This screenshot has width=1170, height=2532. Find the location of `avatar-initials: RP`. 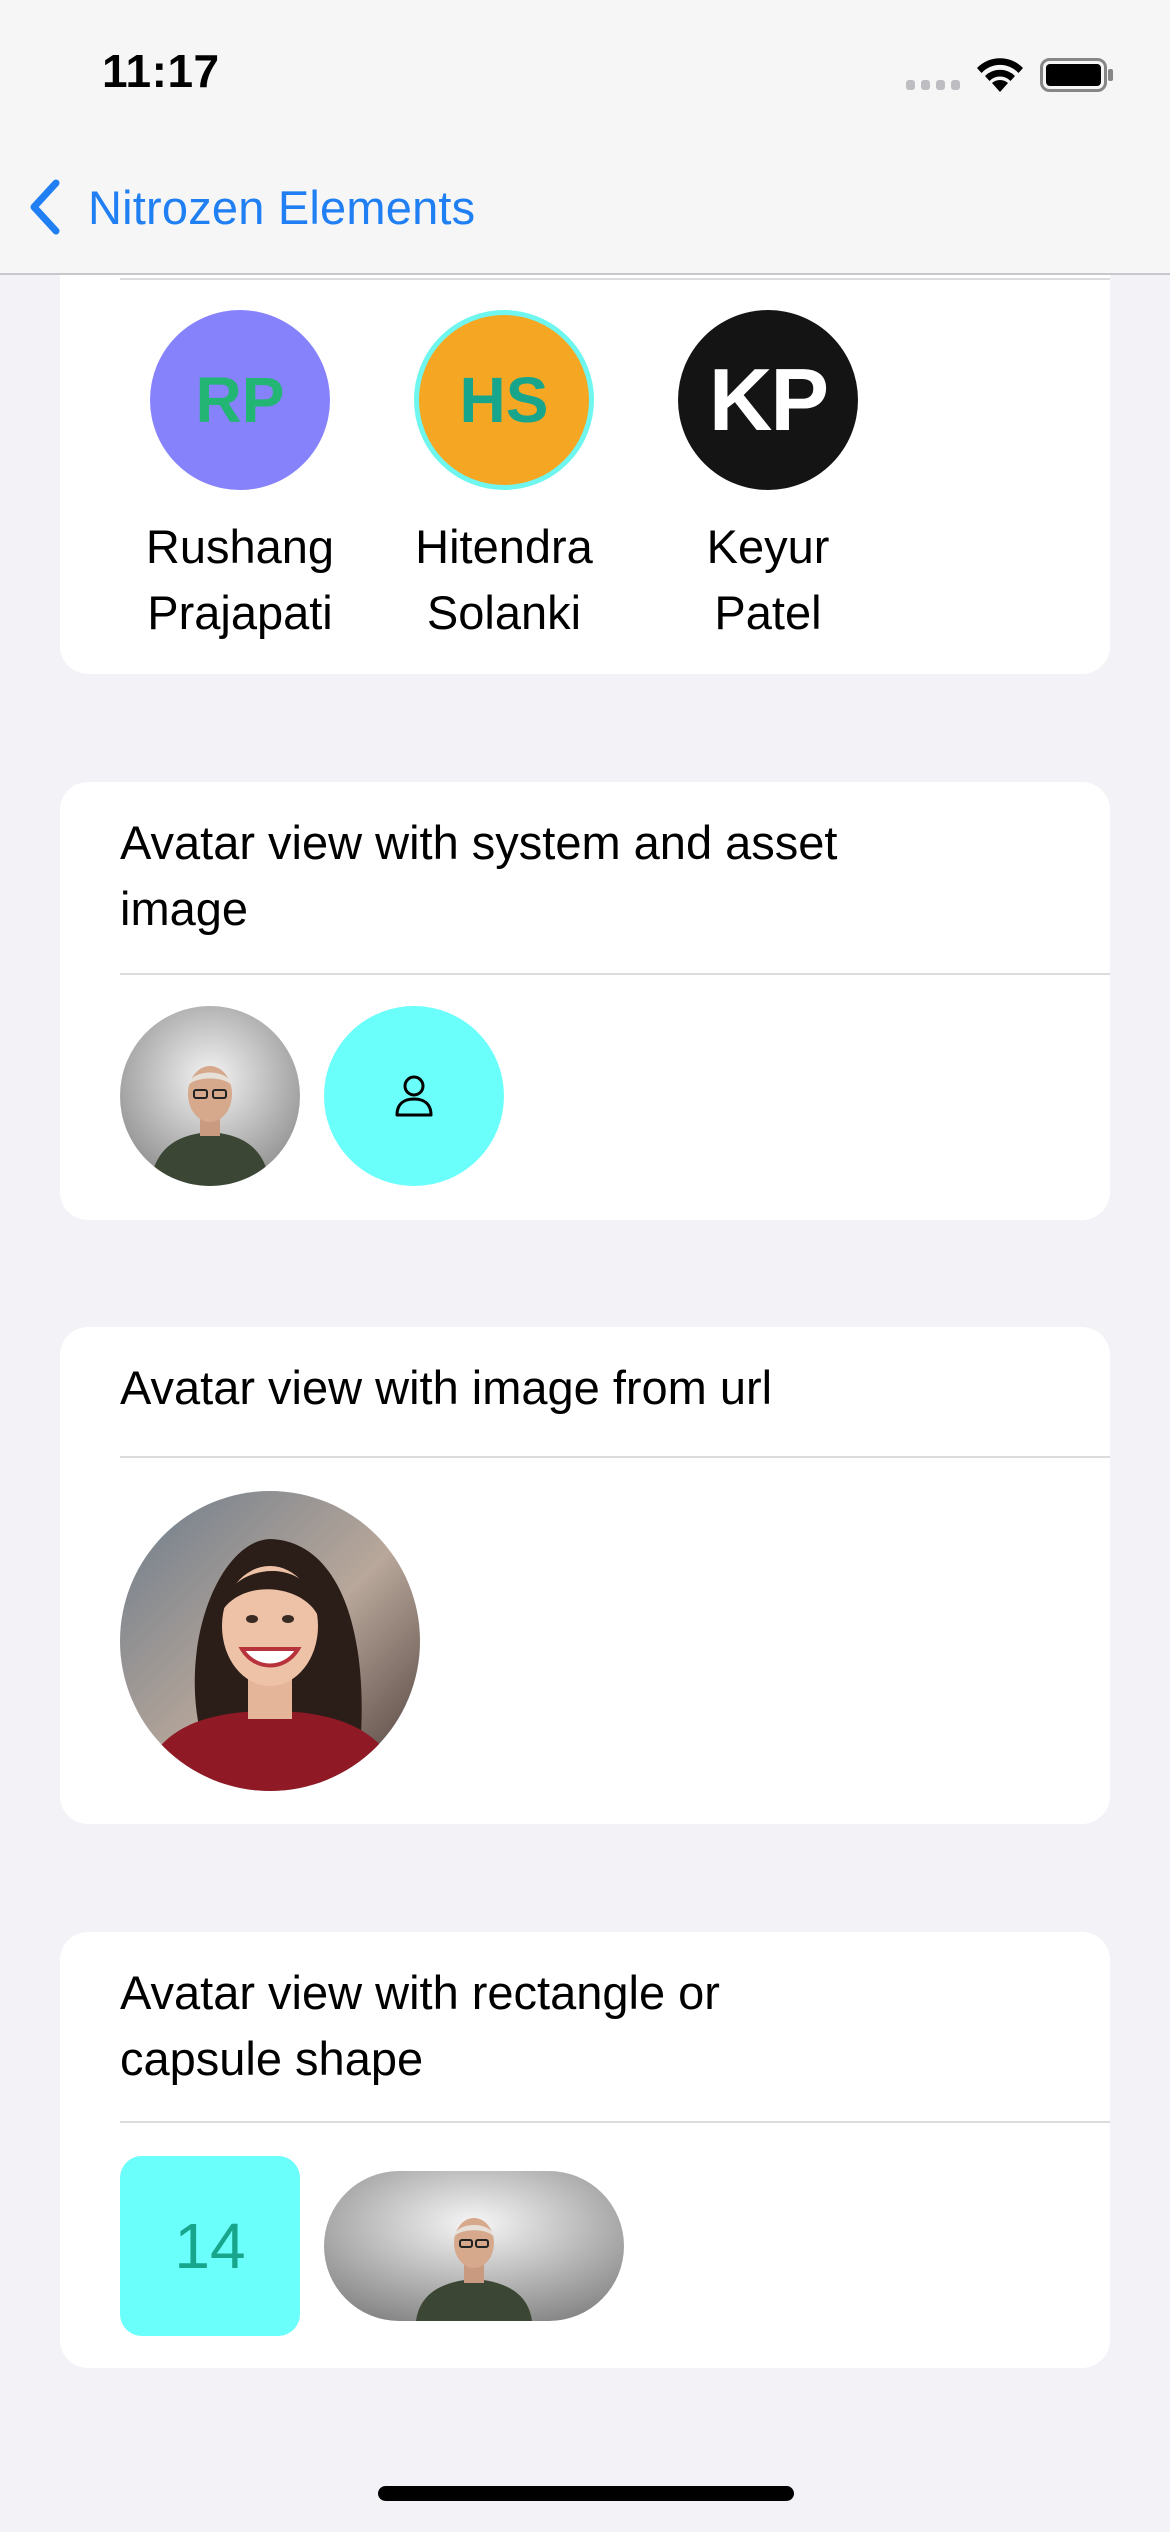

avatar-initials: RP is located at coordinates (240, 400).